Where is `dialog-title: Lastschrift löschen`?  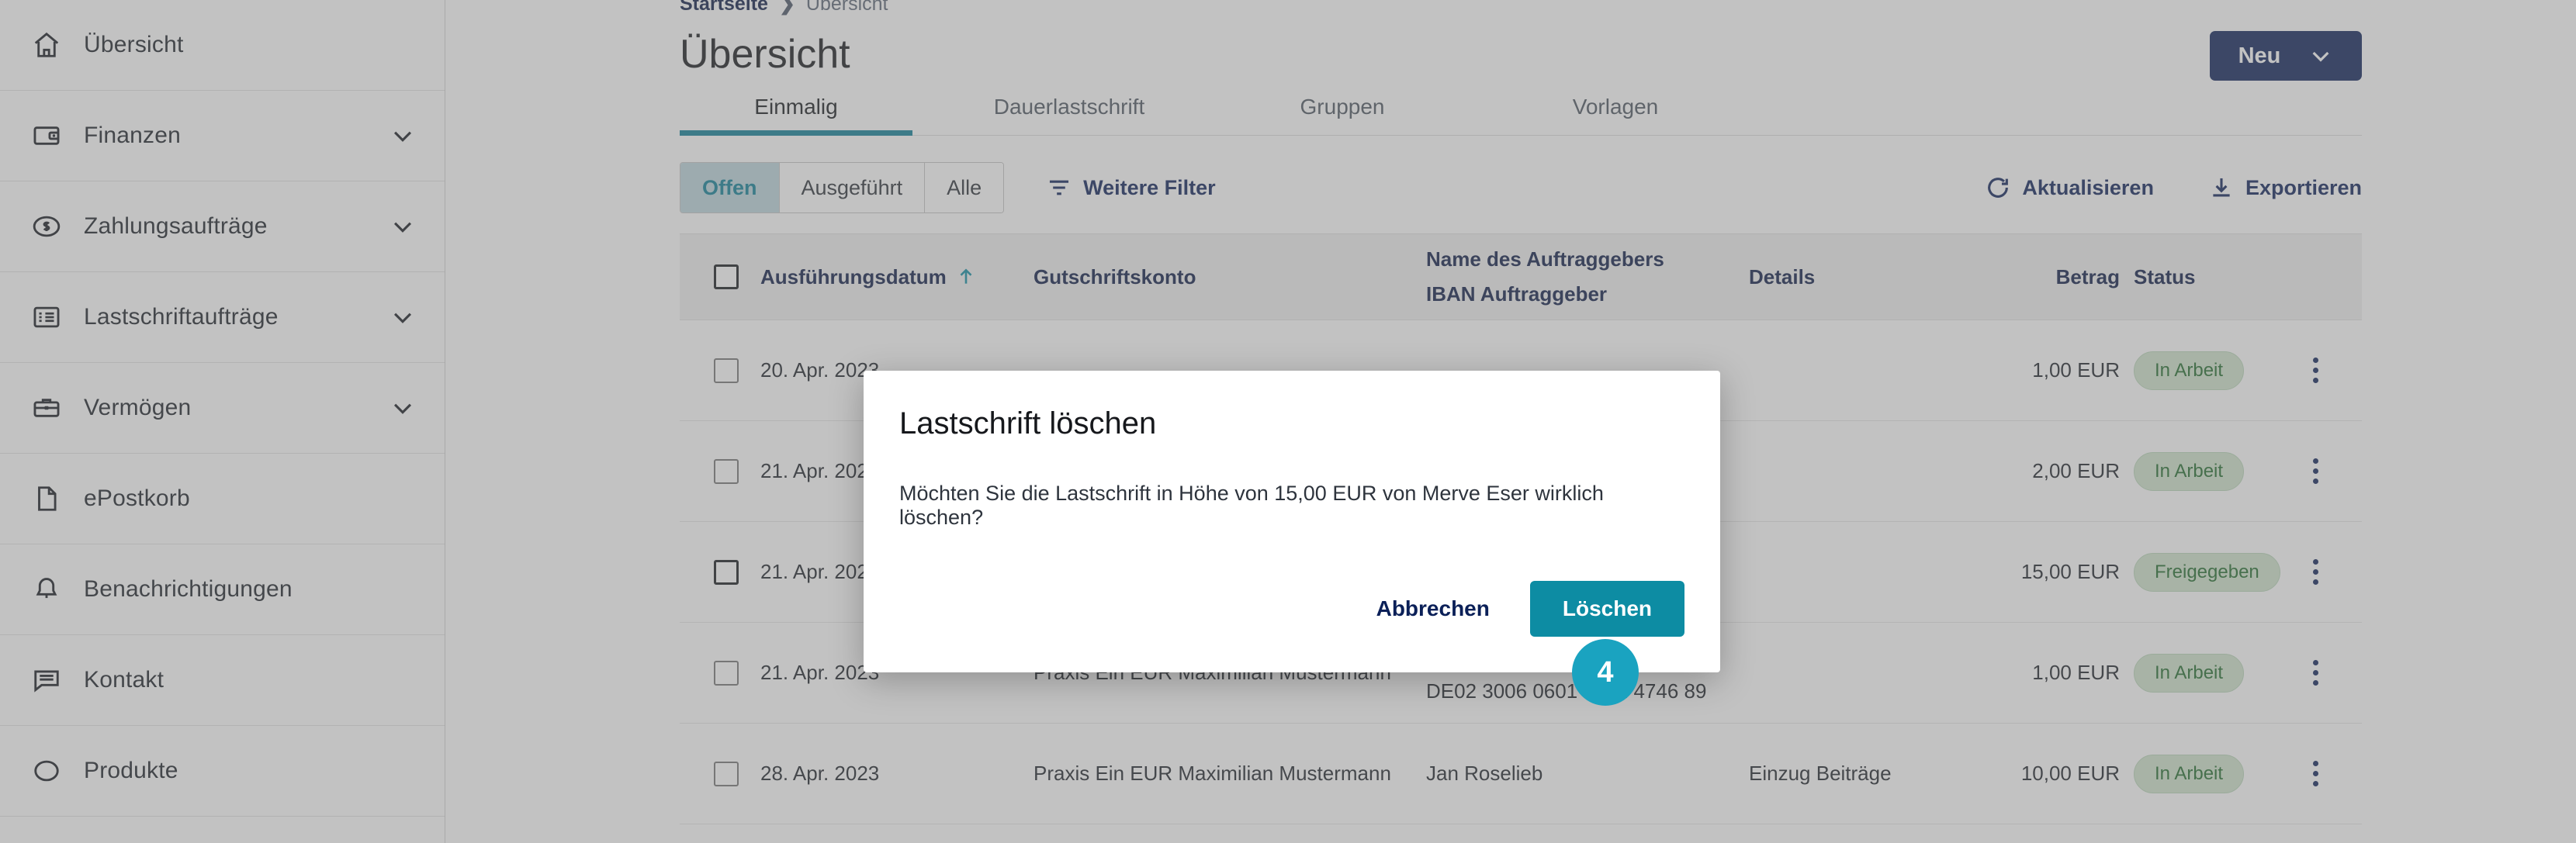
dialog-title: Lastschrift löschen is located at coordinates (1028, 423).